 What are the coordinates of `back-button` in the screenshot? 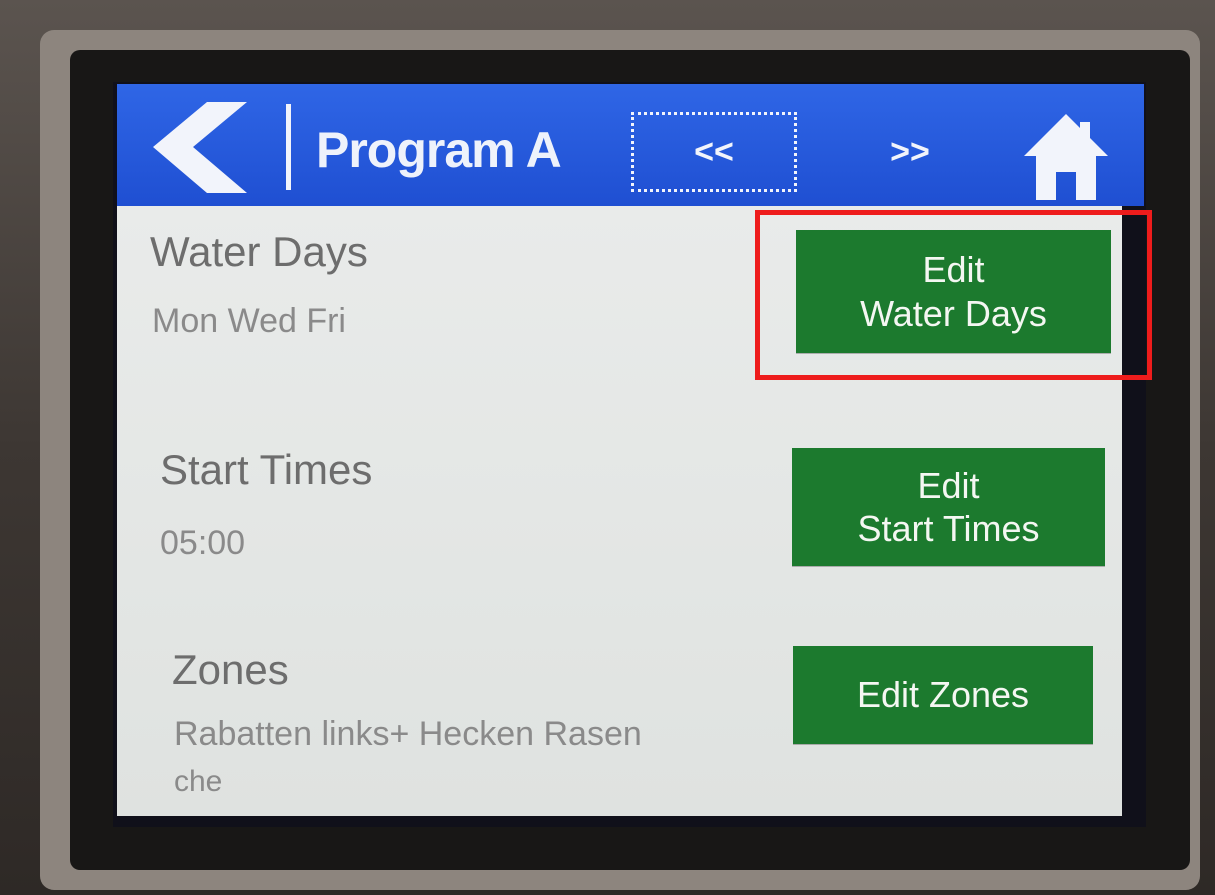 It's located at (200, 147).